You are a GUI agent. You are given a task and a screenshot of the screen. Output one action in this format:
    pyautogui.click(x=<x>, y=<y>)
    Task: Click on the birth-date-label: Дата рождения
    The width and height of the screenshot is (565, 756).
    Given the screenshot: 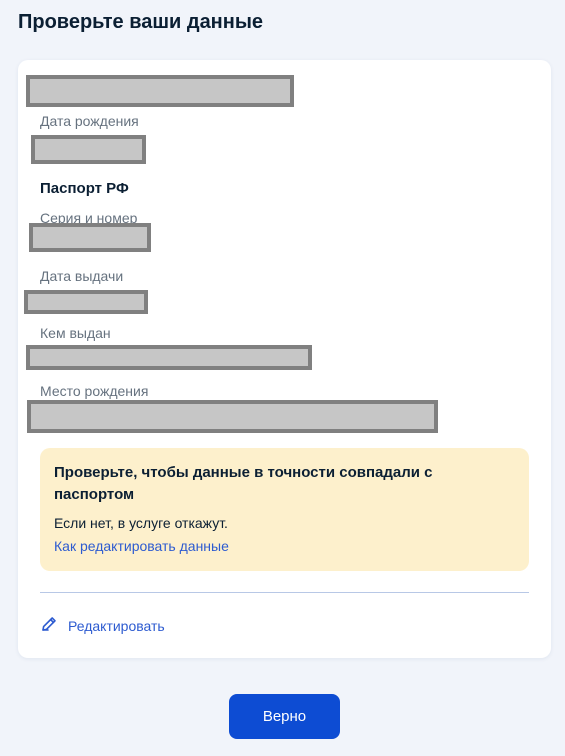 What is the action you would take?
    pyautogui.click(x=89, y=121)
    